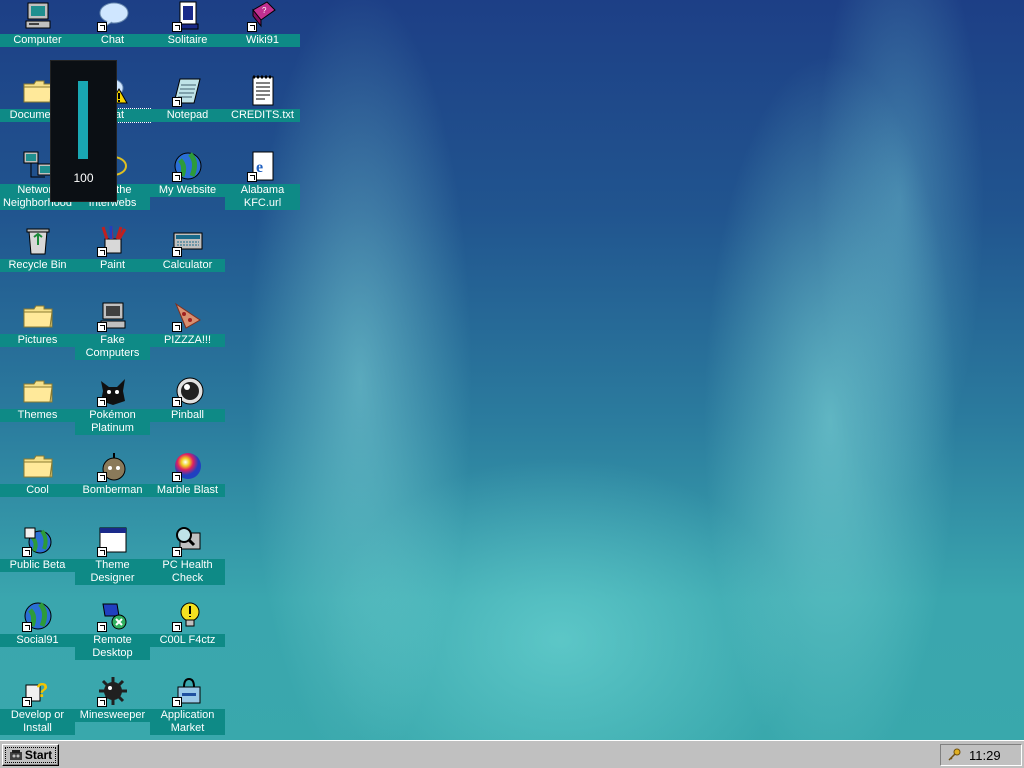 The width and height of the screenshot is (1024, 768). Describe the element at coordinates (112, 490) in the screenshot. I see `icon-label: Bomberman` at that location.